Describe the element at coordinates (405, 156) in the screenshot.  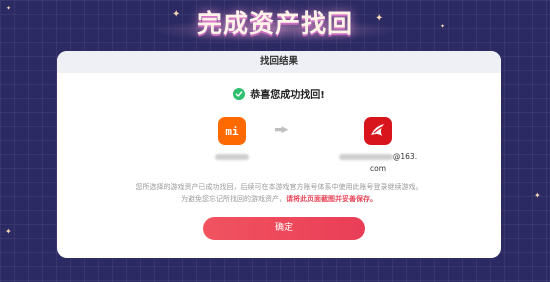
I see `target-account-suffix: @163.` at that location.